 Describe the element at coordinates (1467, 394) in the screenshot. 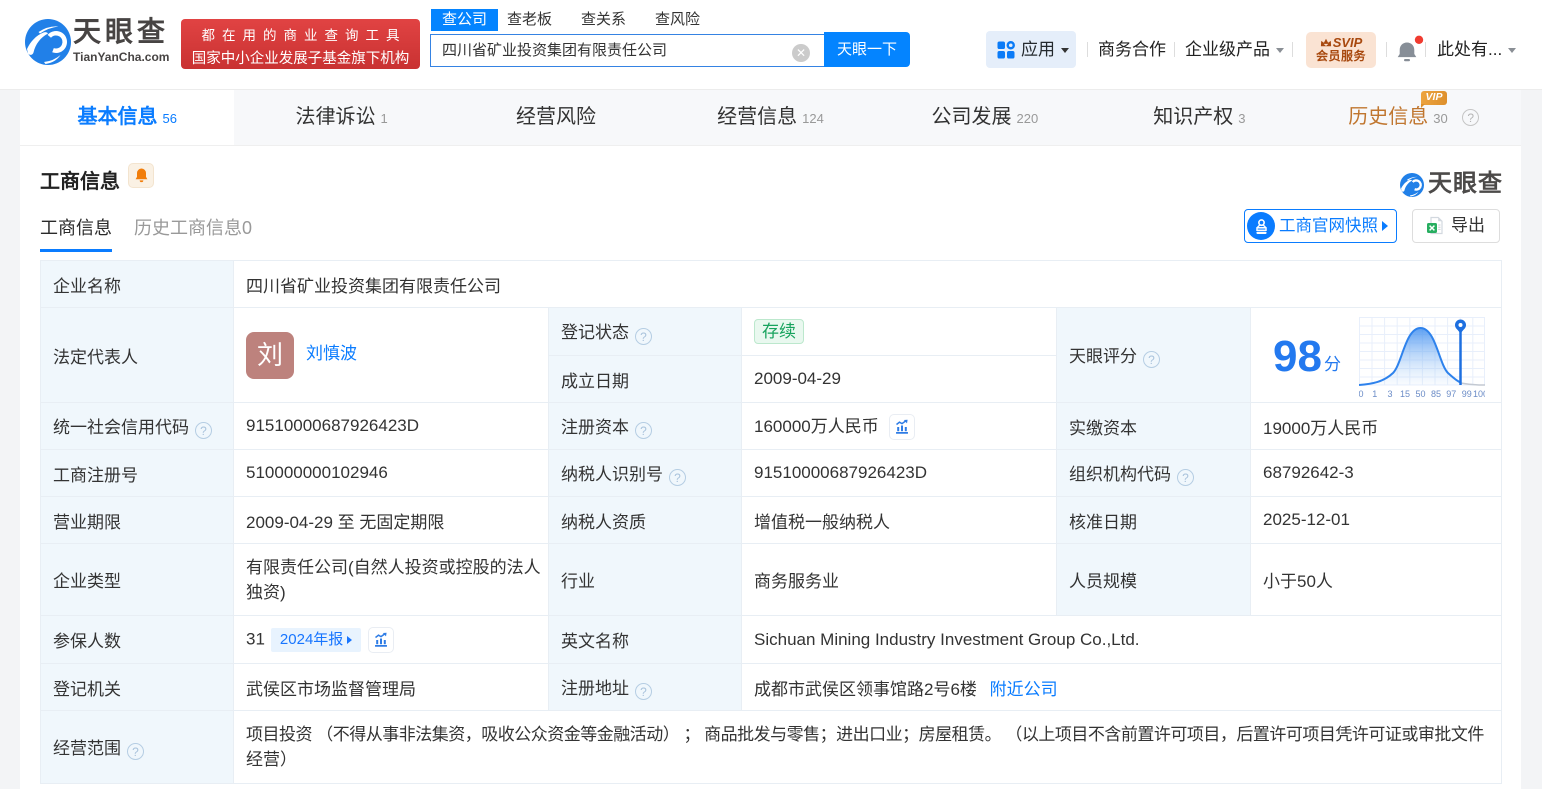

I see `svg-text: 99` at that location.